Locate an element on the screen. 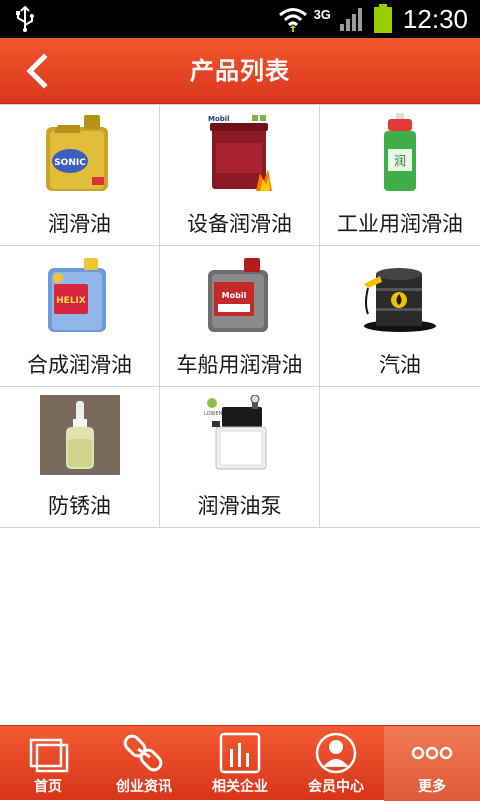  dropper-bottle-image is located at coordinates (80, 435).